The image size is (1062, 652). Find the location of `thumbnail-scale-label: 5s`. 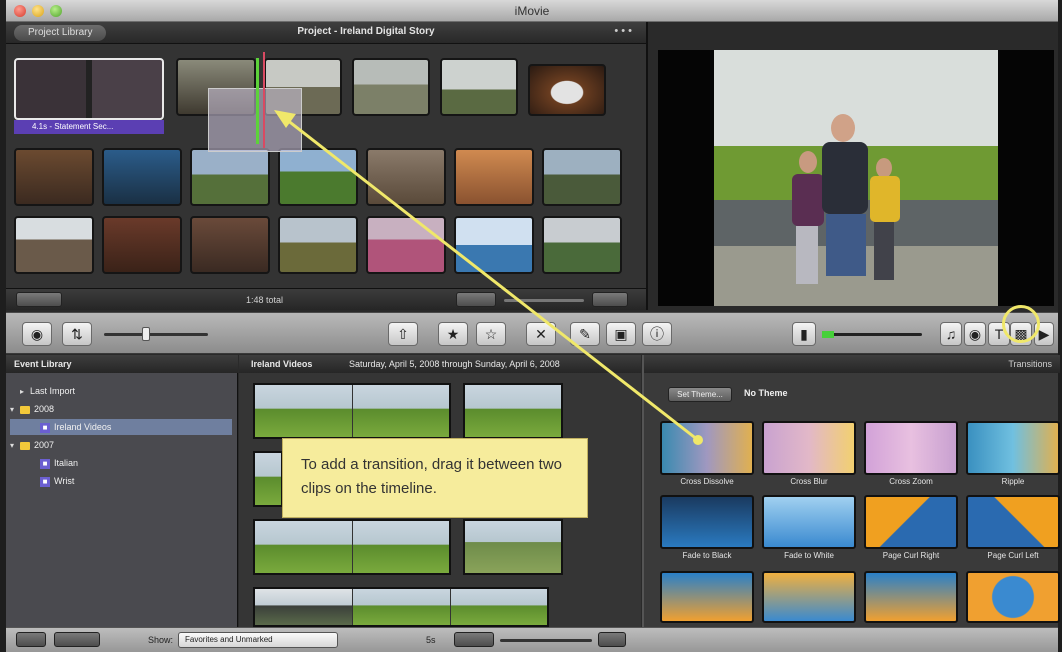

thumbnail-scale-label: 5s is located at coordinates (431, 640).